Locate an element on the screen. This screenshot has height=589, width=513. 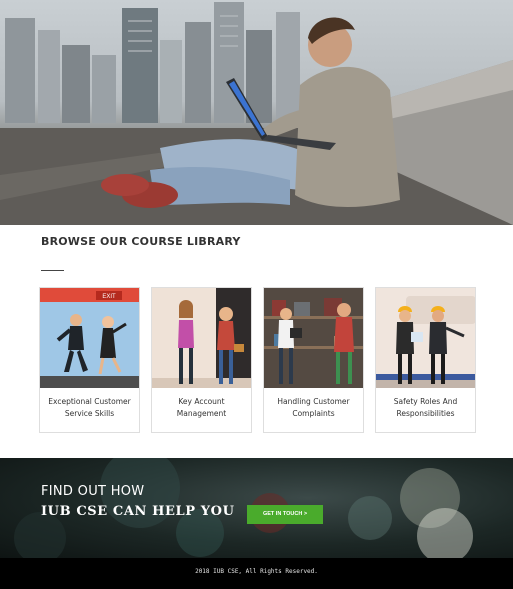
course-thumbnail-key-account is located at coordinates (201, 338).